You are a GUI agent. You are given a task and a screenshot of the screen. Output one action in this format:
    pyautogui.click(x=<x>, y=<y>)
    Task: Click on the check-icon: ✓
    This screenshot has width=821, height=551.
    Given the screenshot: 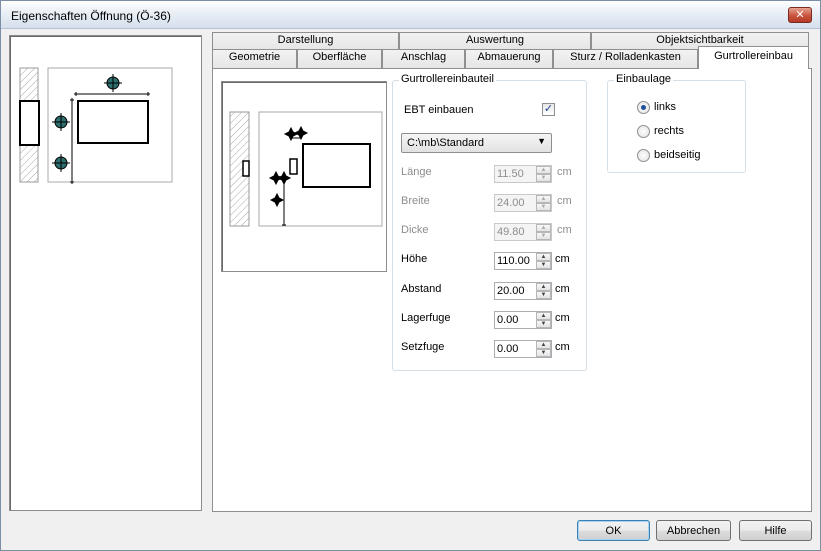 What is the action you would take?
    pyautogui.click(x=548, y=109)
    